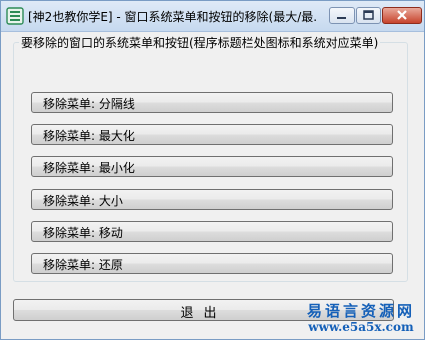  I want to click on watermark-name: 易语言资源网, so click(360, 311).